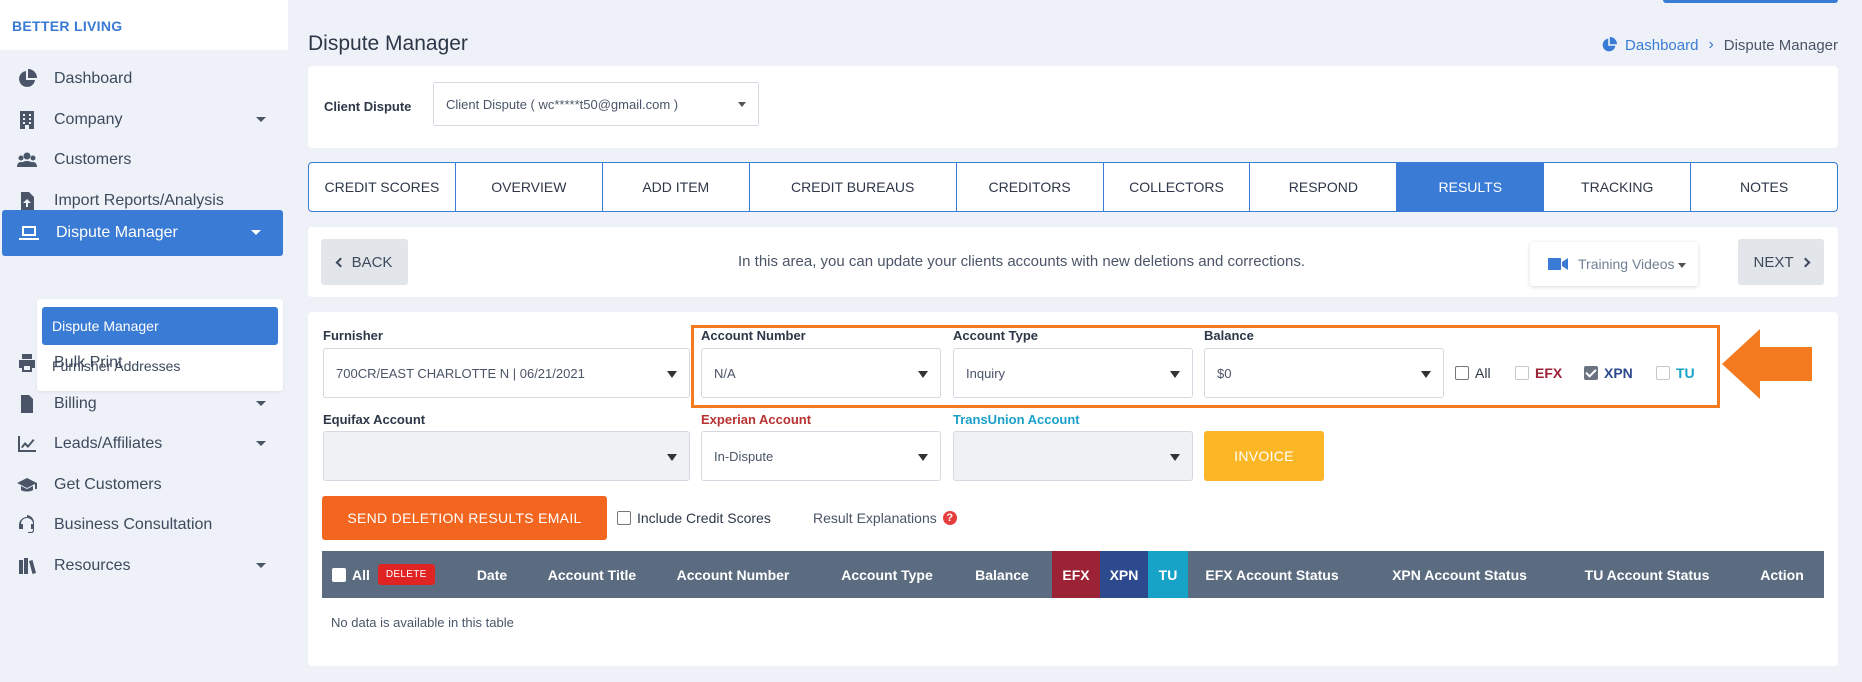  What do you see at coordinates (492, 574) in the screenshot?
I see `column-date: Date` at bounding box center [492, 574].